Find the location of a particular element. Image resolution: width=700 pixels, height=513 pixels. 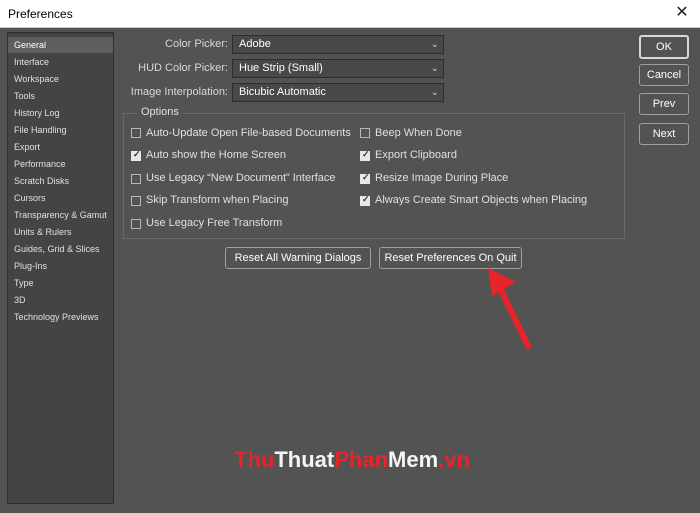

watermark-part: Phan is located at coordinates (361, 459).